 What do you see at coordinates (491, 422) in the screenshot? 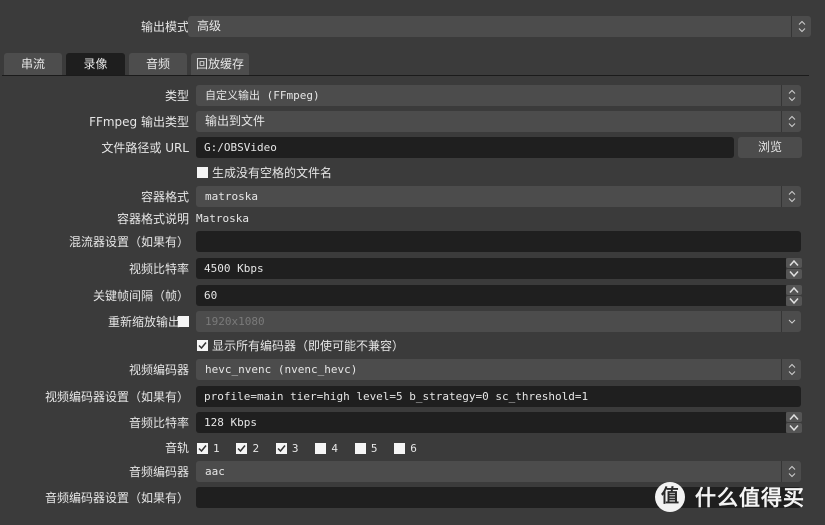
I see `audio-bitrate-input: 128 Kbps` at bounding box center [491, 422].